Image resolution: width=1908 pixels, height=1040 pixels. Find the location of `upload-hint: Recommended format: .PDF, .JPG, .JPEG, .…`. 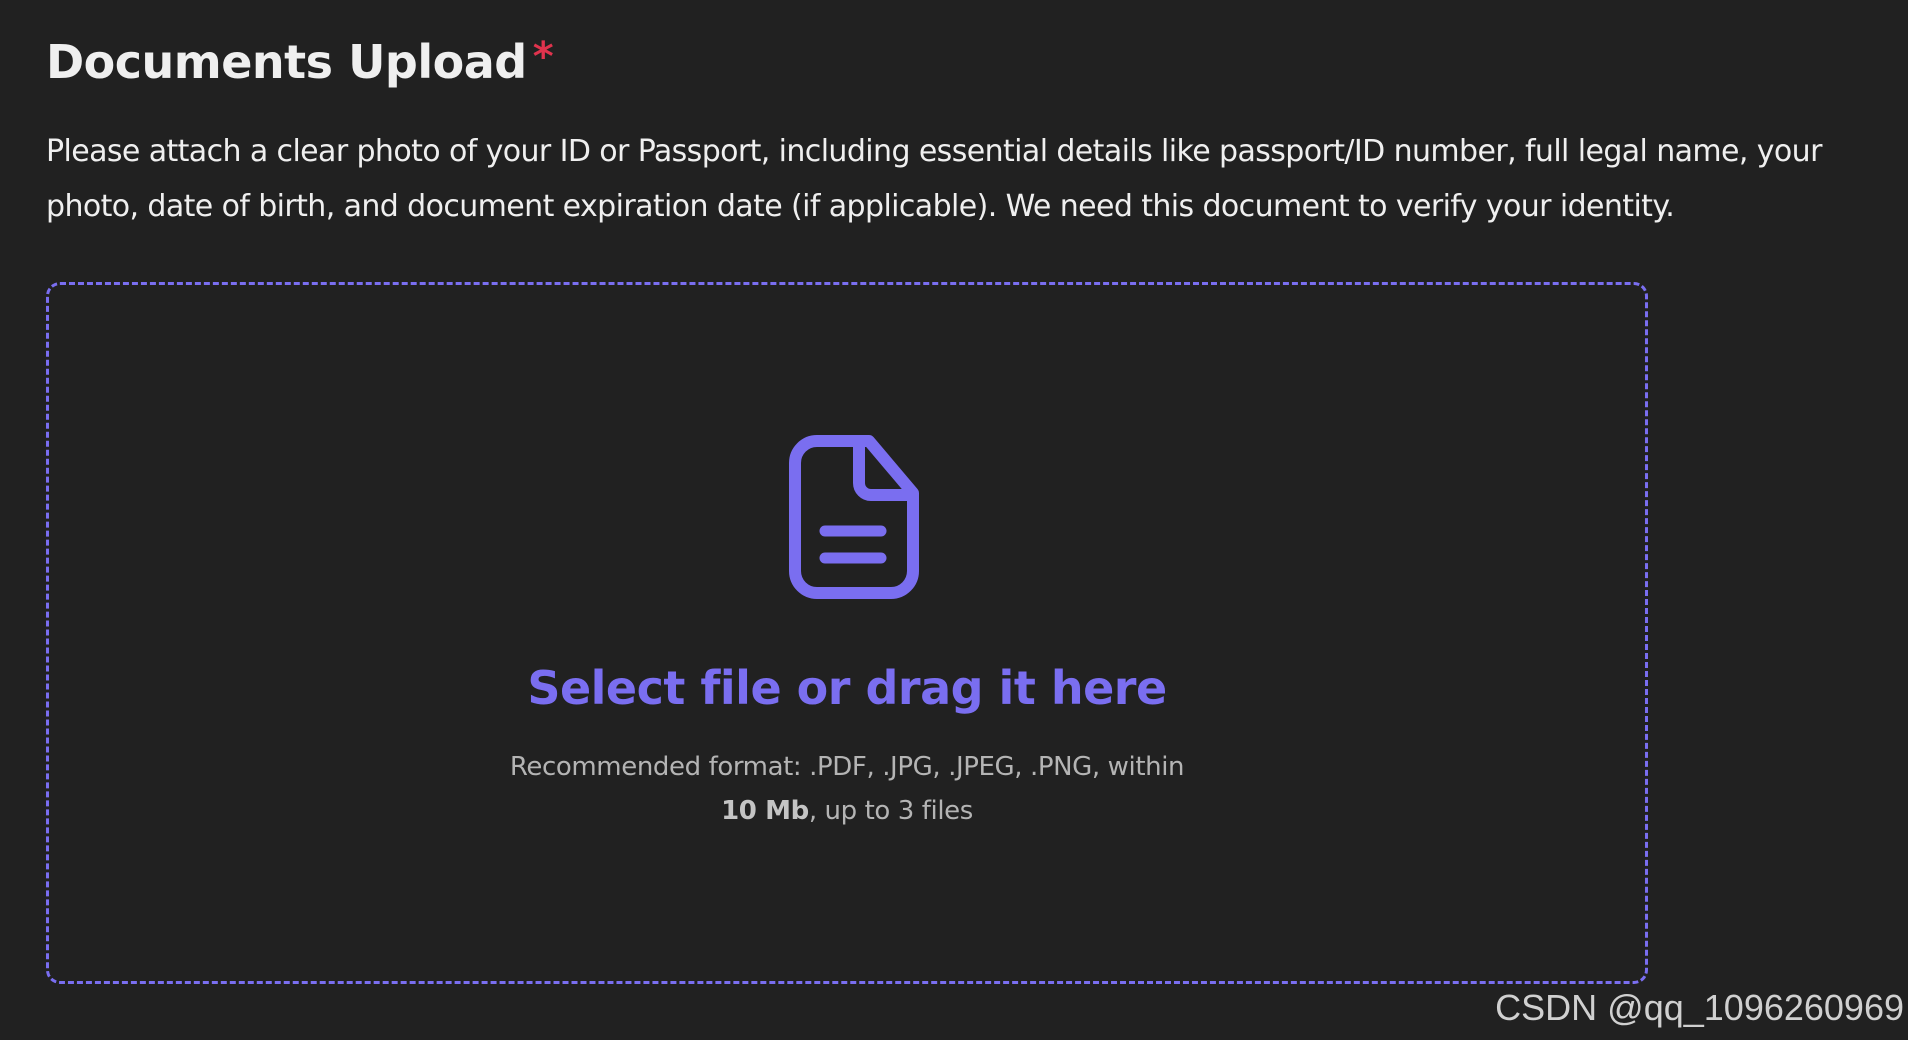

upload-hint: Recommended format: .PDF, .JPG, .JPEG, .… is located at coordinates (847, 789).